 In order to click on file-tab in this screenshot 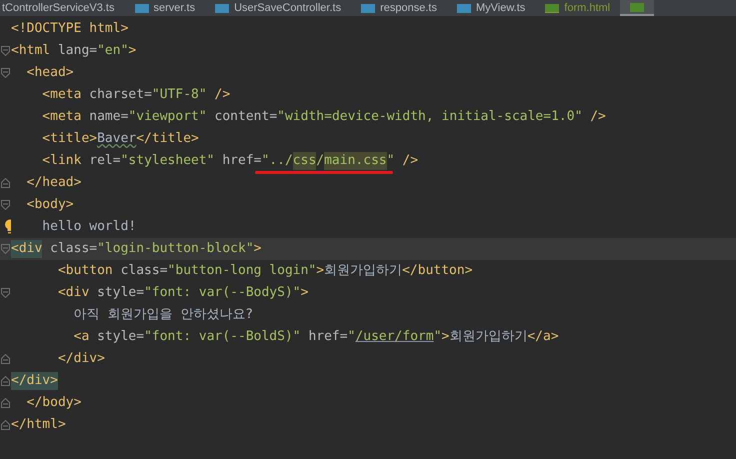, I will do `click(637, 8)`.